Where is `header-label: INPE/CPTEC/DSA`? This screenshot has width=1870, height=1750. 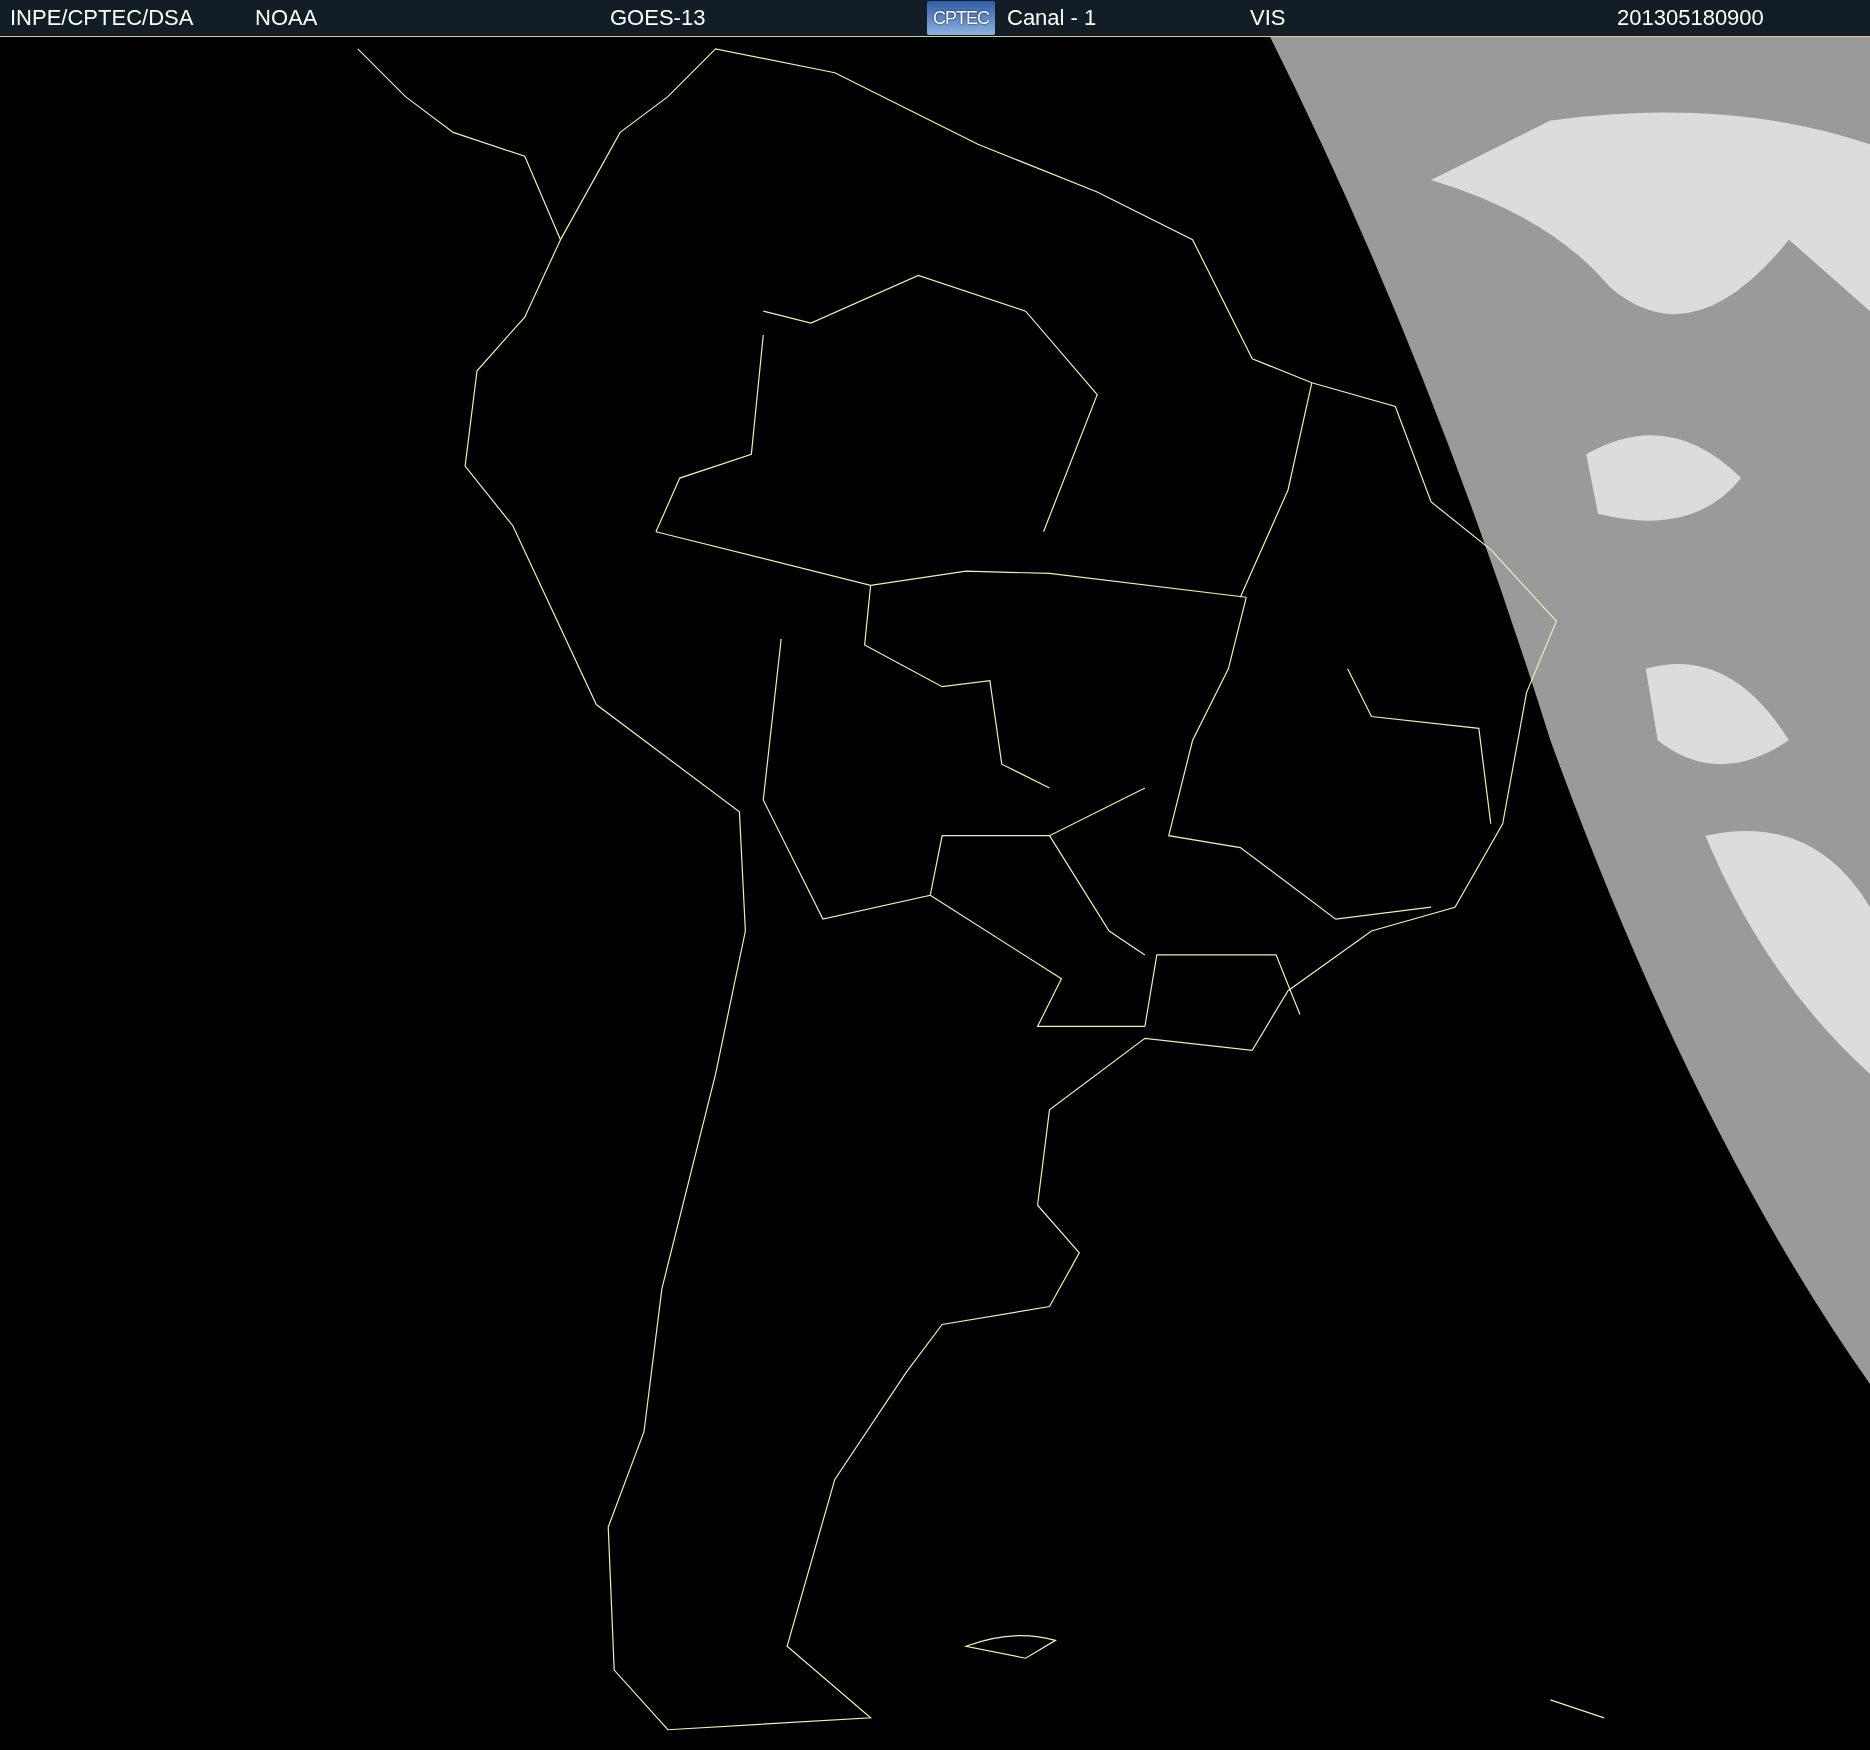 header-label: INPE/CPTEC/DSA is located at coordinates (102, 18).